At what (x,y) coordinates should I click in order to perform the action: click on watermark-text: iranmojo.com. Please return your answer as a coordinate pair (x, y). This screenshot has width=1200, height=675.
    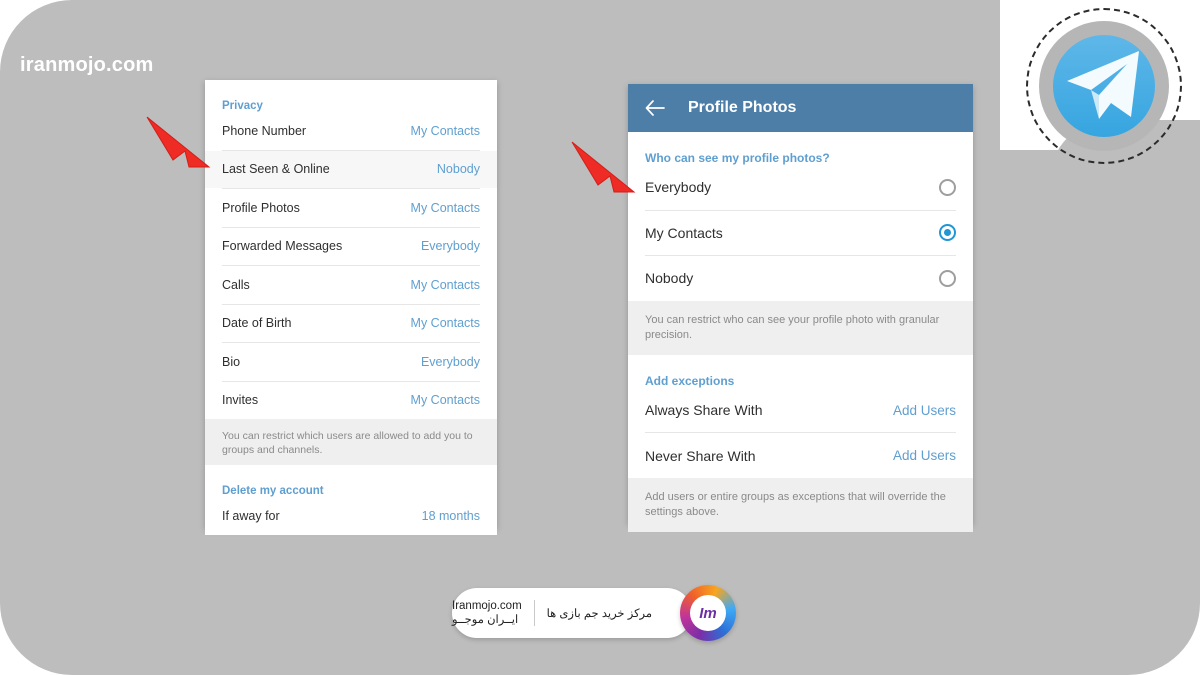
    Looking at the image, I should click on (87, 65).